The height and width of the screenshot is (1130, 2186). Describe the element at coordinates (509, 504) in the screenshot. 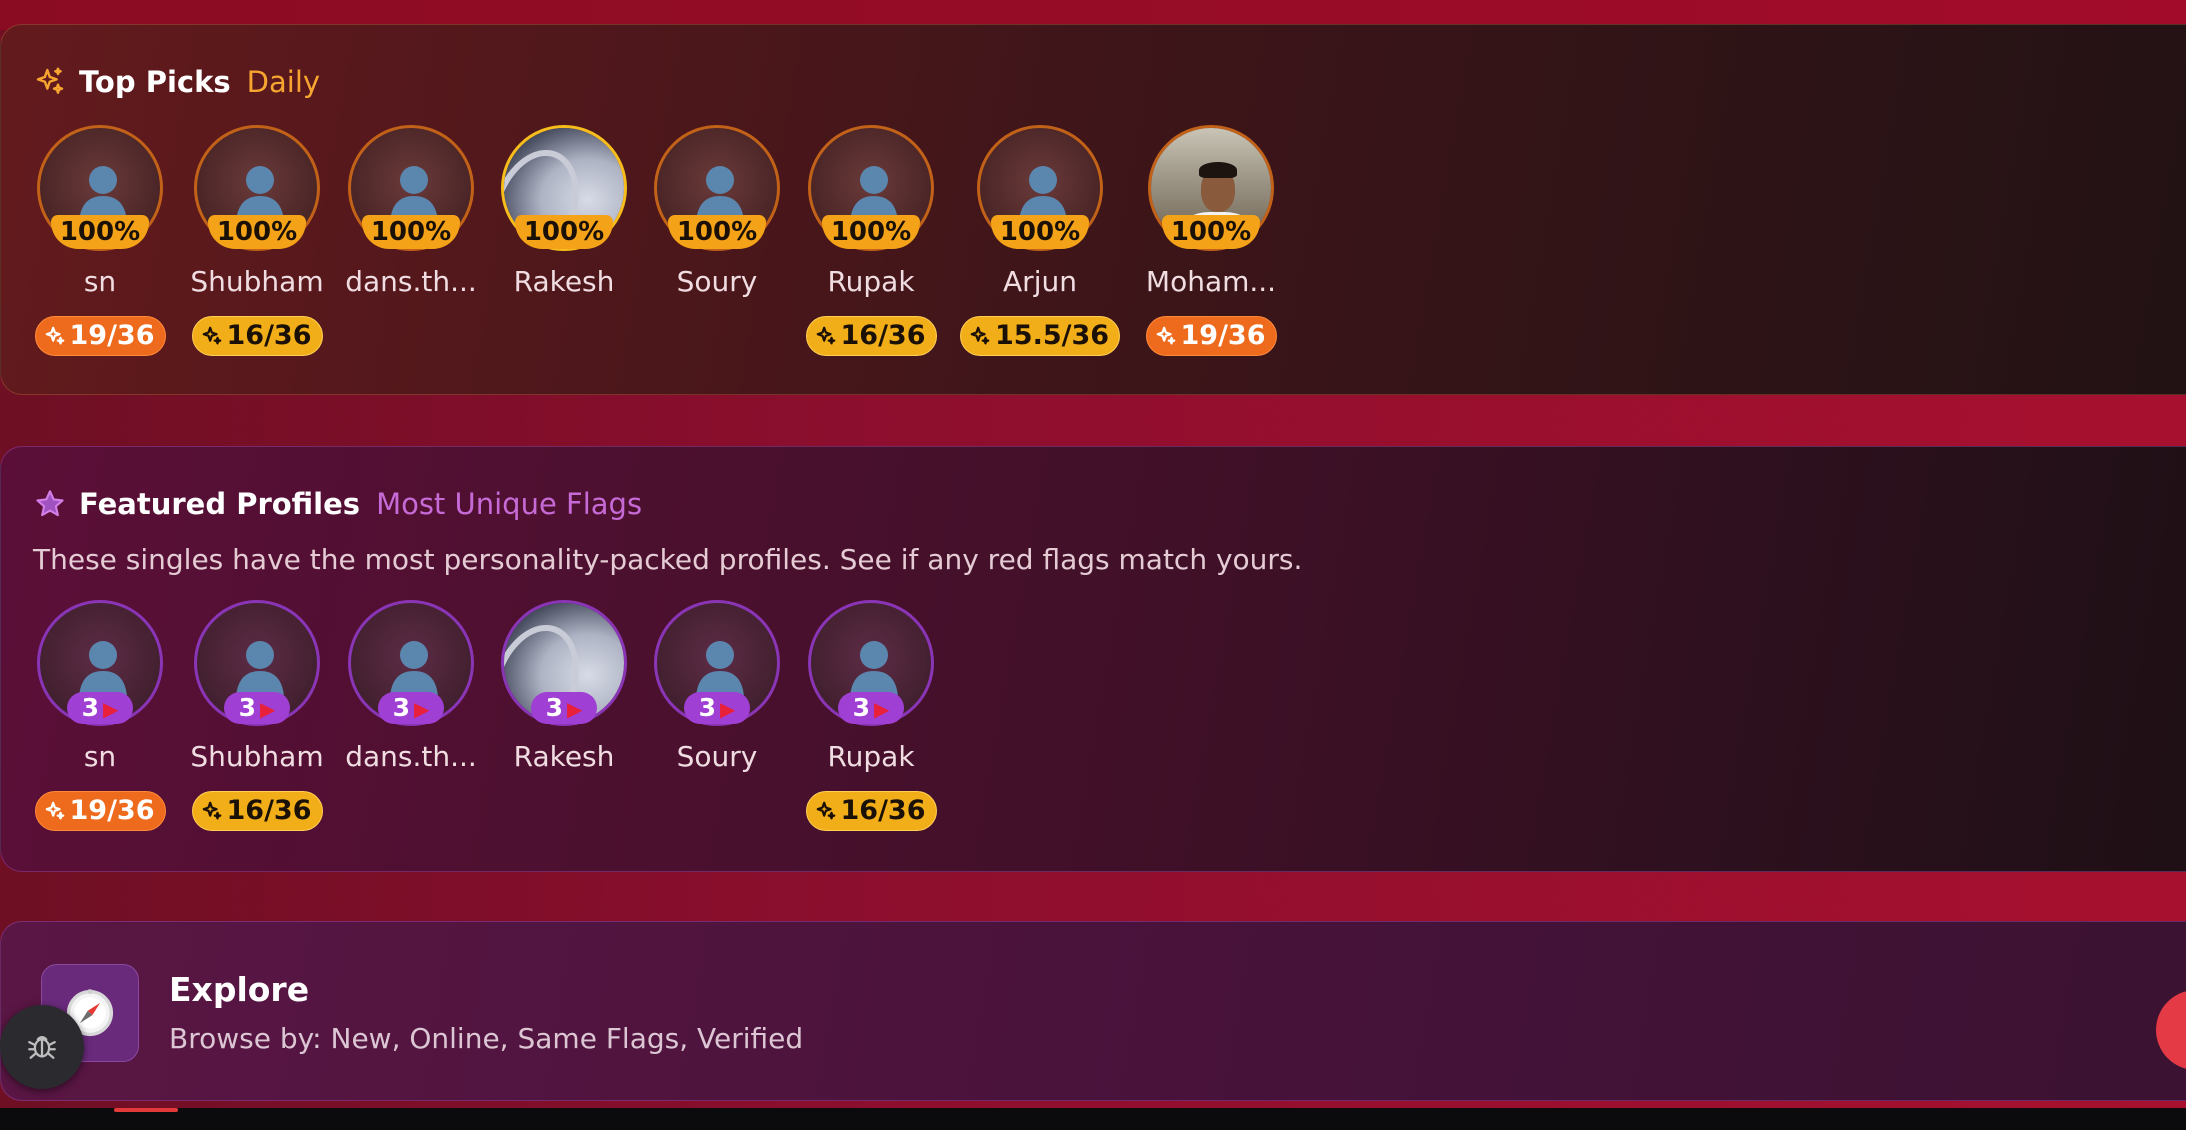

I see `featured-subtitle: Most Unique Flags` at that location.